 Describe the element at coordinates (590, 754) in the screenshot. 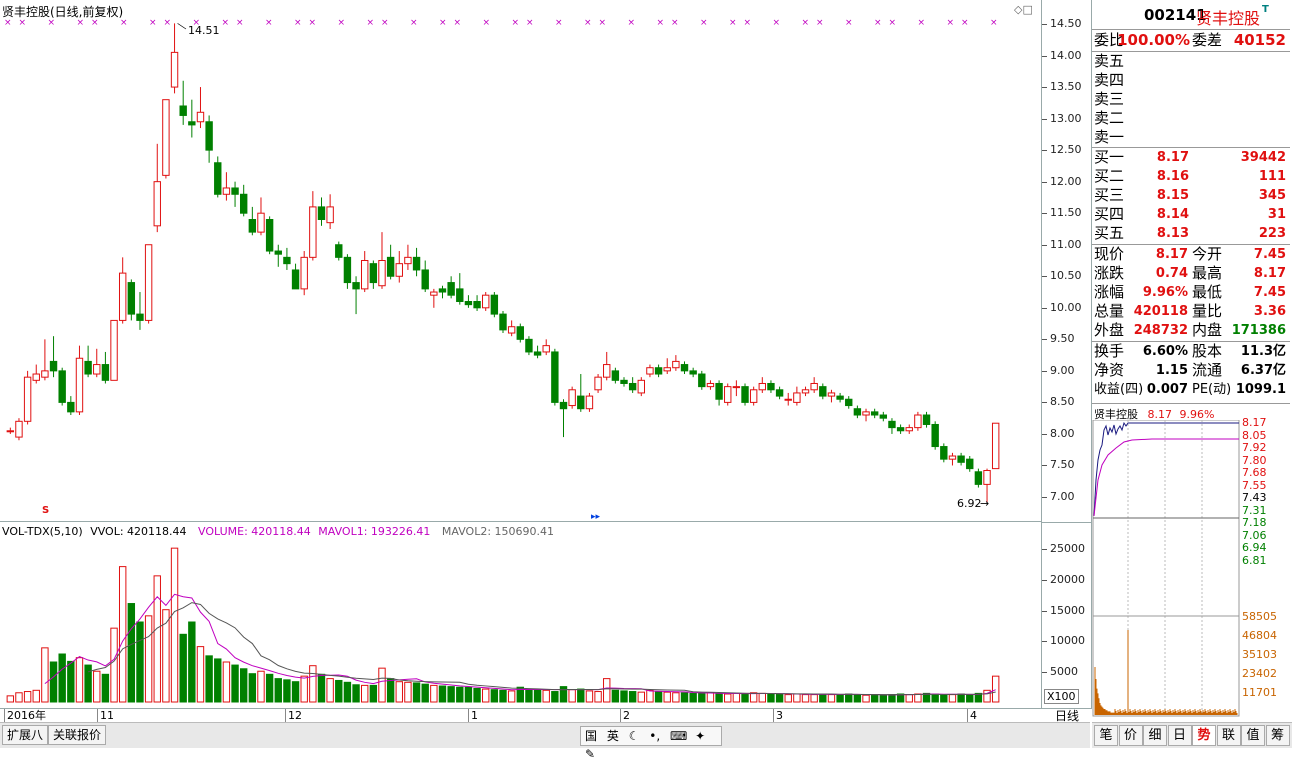

I see `wrench-icon: ✎` at that location.